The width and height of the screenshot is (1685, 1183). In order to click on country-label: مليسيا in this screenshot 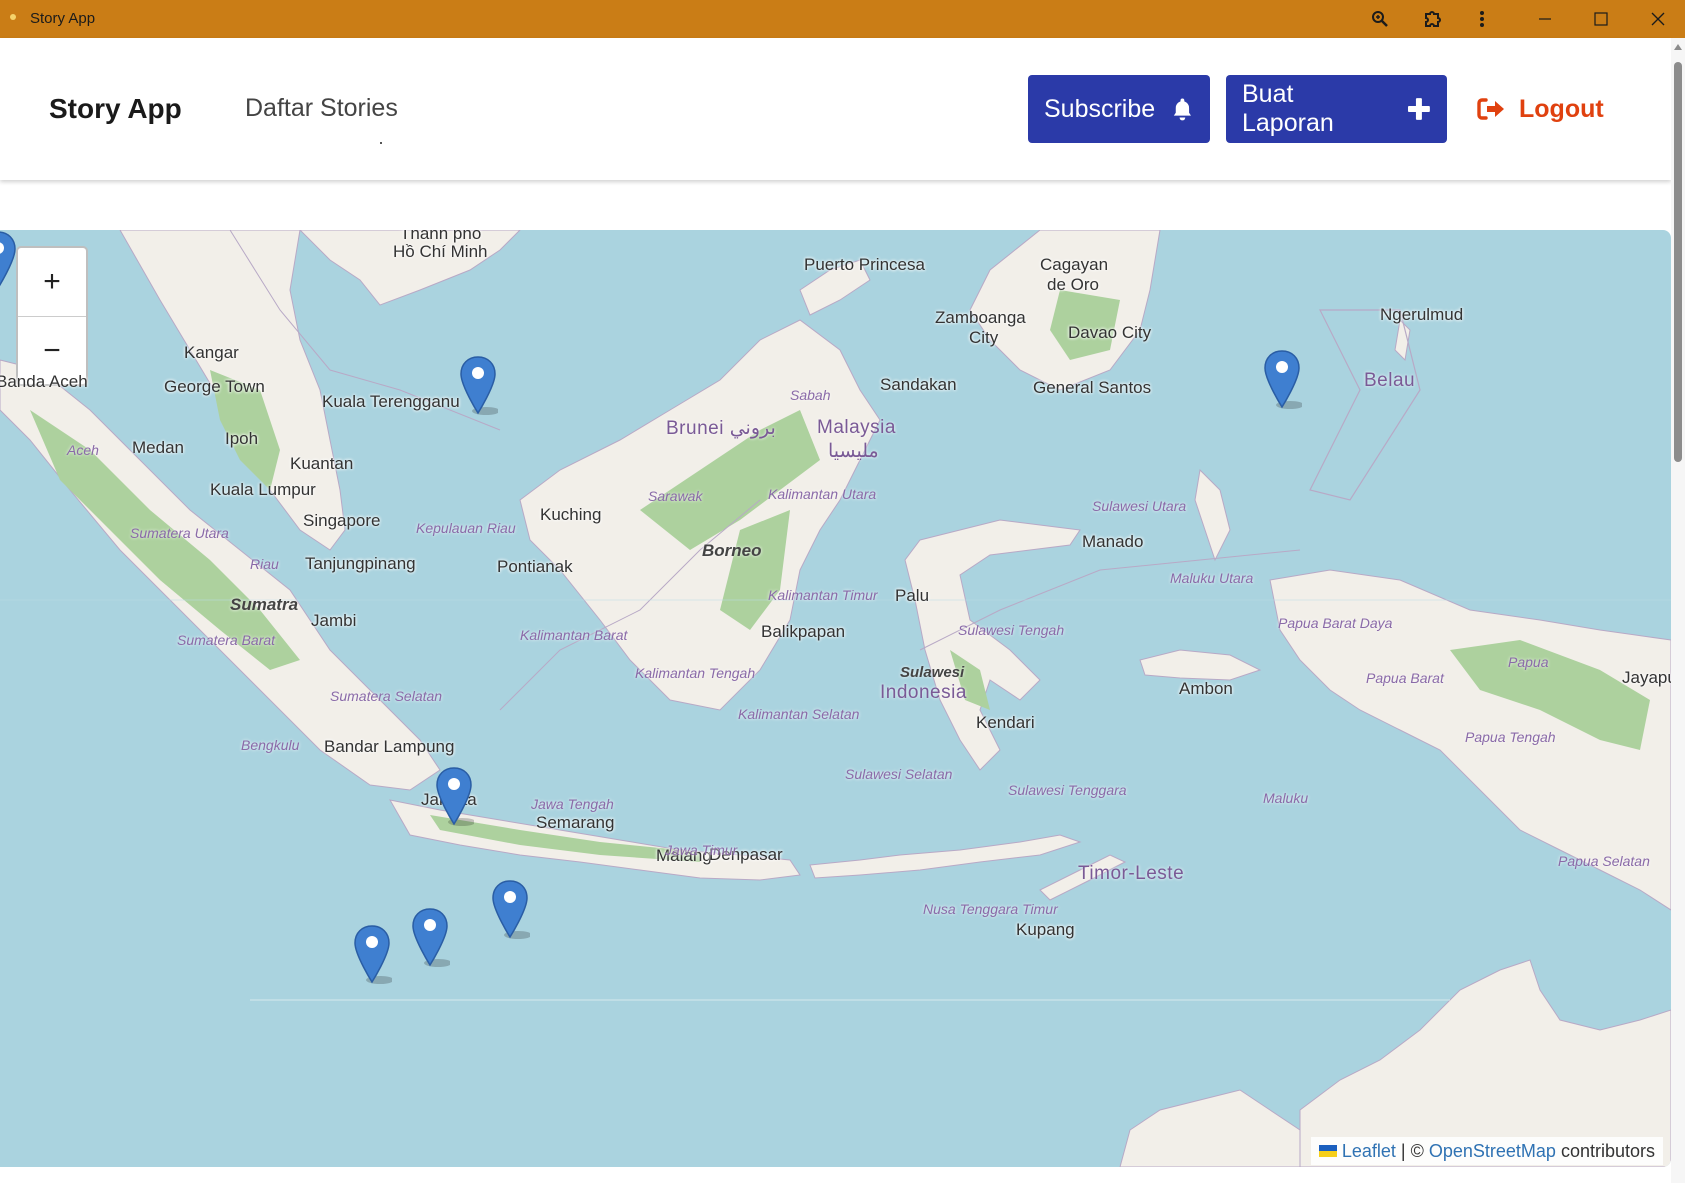, I will do `click(853, 451)`.